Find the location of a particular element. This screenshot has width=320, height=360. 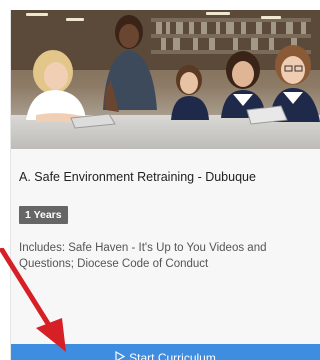

duration-badge: 1 Years is located at coordinates (43, 215).